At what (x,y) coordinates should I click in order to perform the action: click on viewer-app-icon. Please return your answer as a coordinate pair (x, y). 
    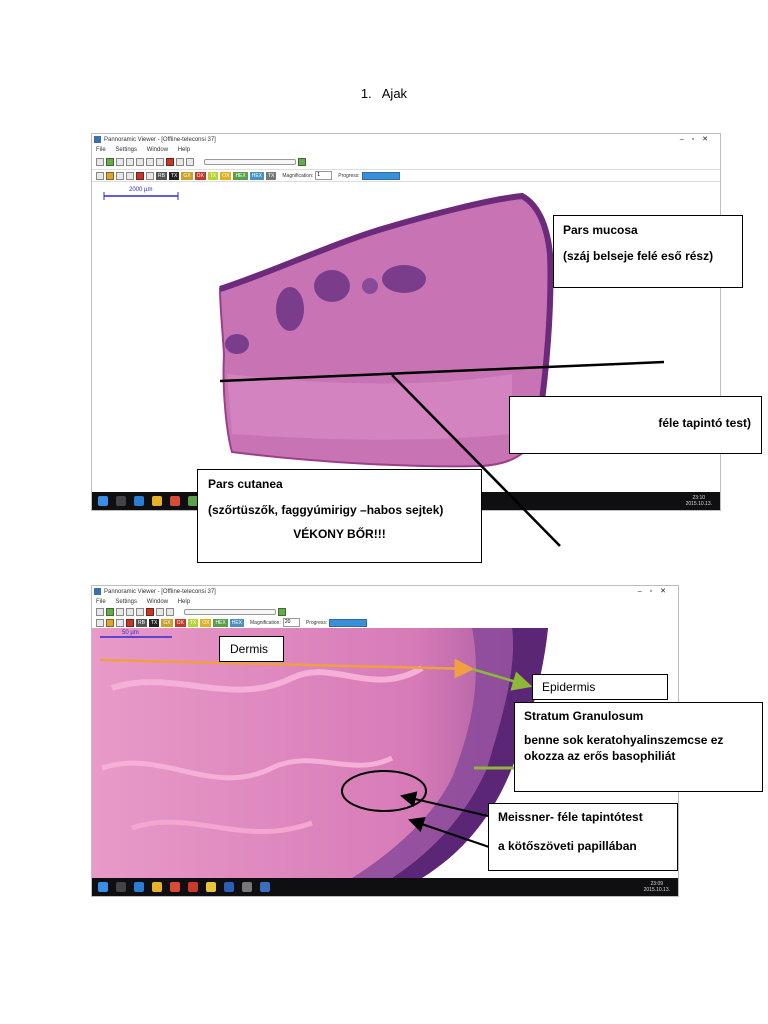
    Looking at the image, I should click on (265, 887).